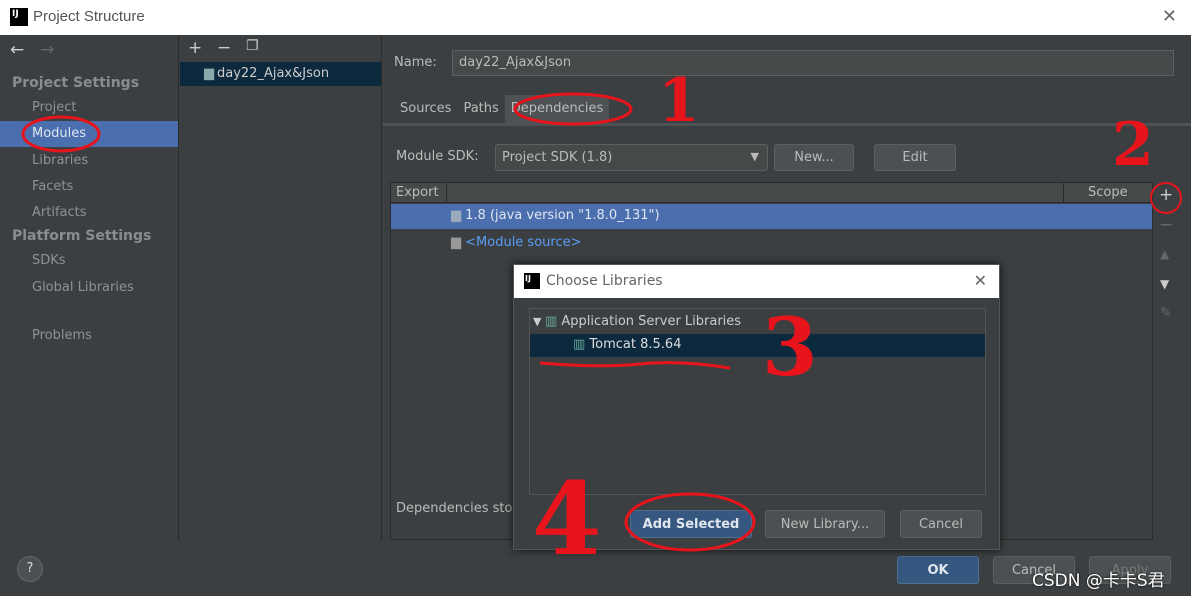 The width and height of the screenshot is (1191, 596). What do you see at coordinates (61, 134) in the screenshot?
I see `annotation-circle-modules` at bounding box center [61, 134].